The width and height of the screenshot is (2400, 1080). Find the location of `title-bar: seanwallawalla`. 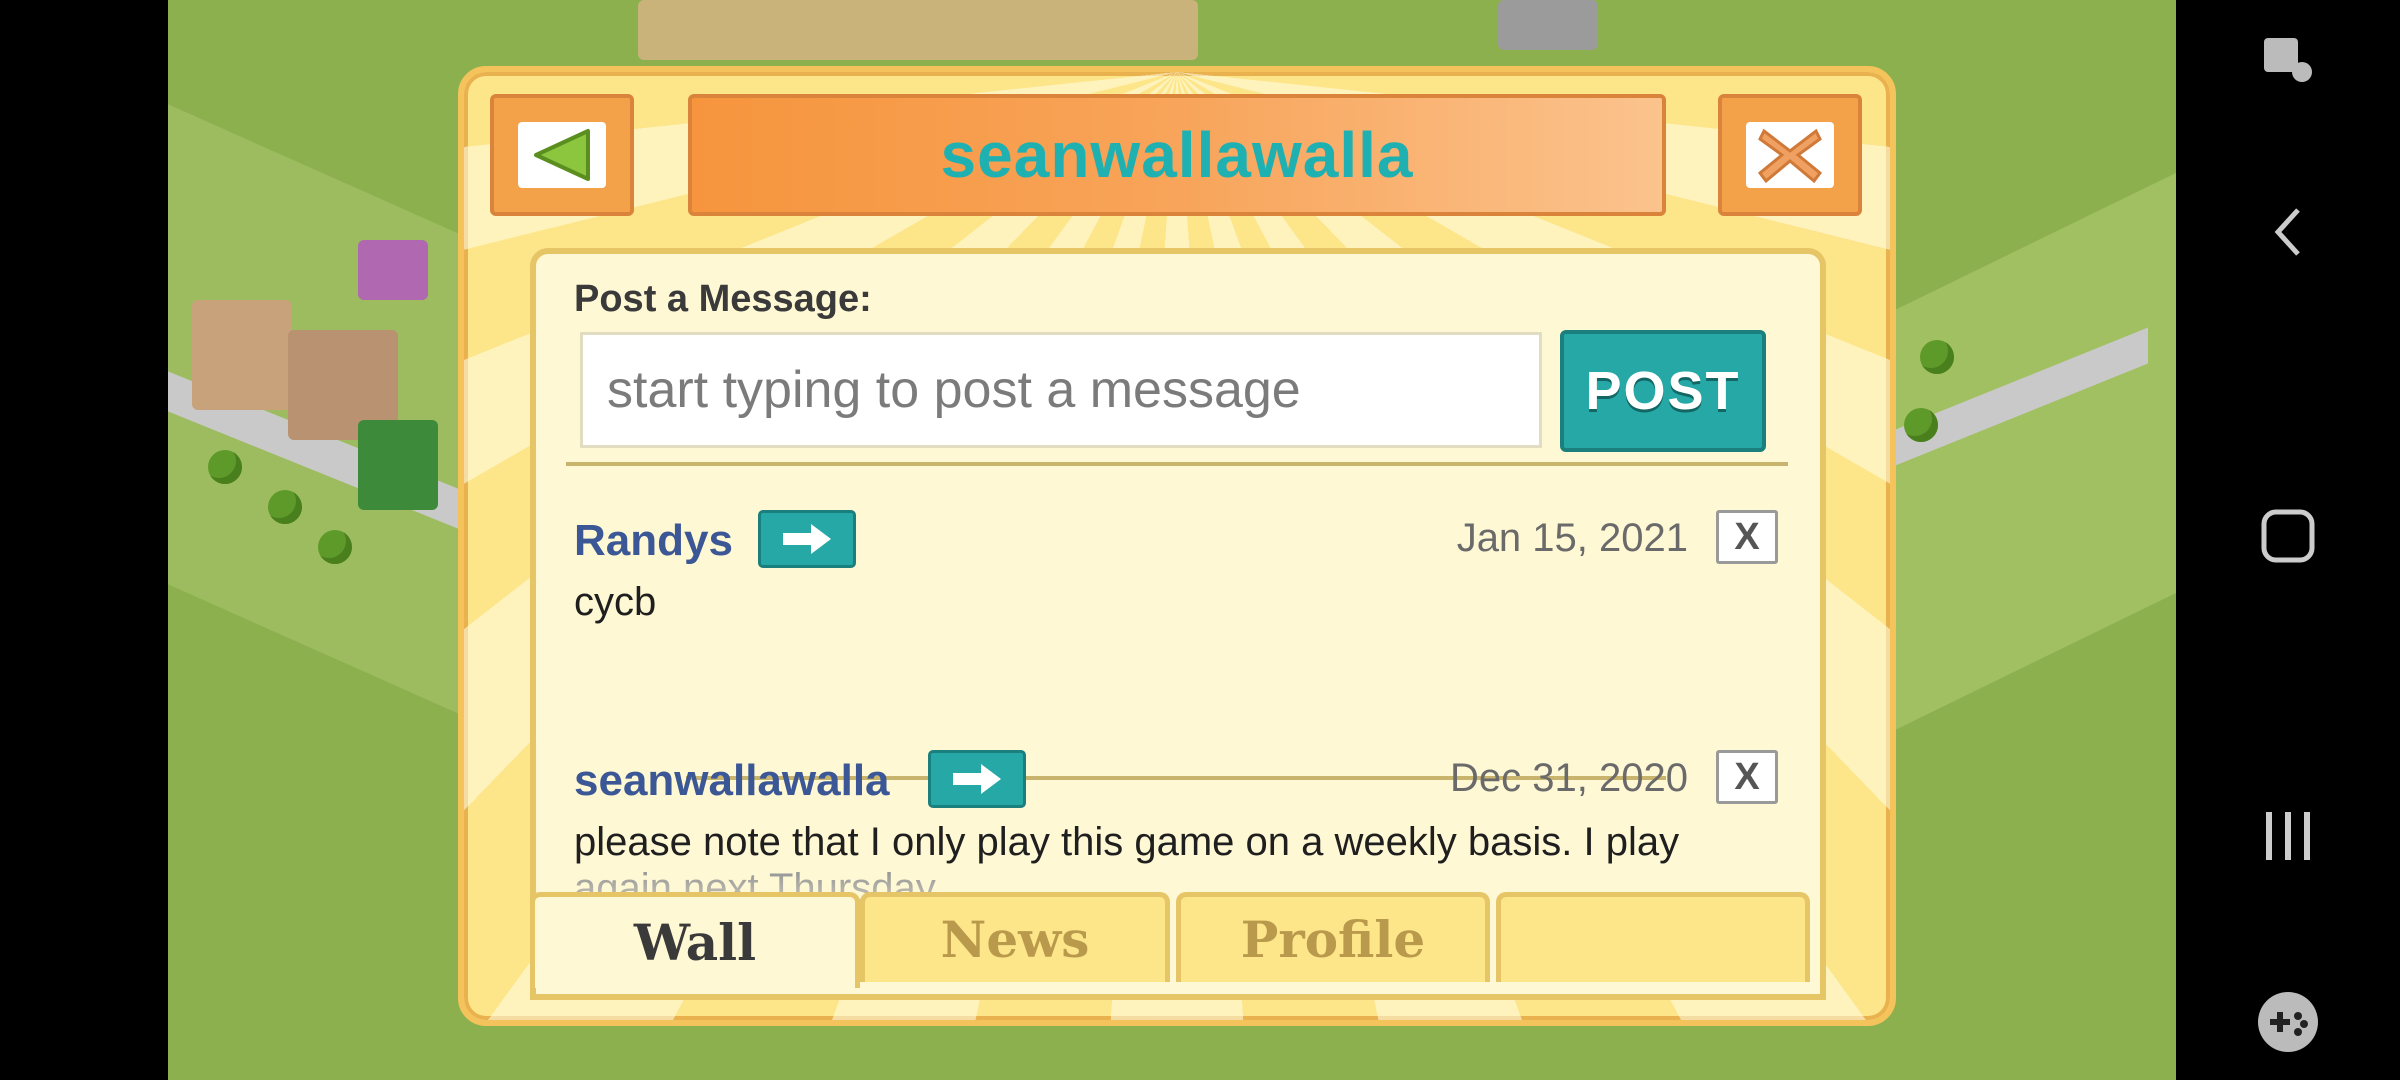

title-bar: seanwallawalla is located at coordinates (1177, 155).